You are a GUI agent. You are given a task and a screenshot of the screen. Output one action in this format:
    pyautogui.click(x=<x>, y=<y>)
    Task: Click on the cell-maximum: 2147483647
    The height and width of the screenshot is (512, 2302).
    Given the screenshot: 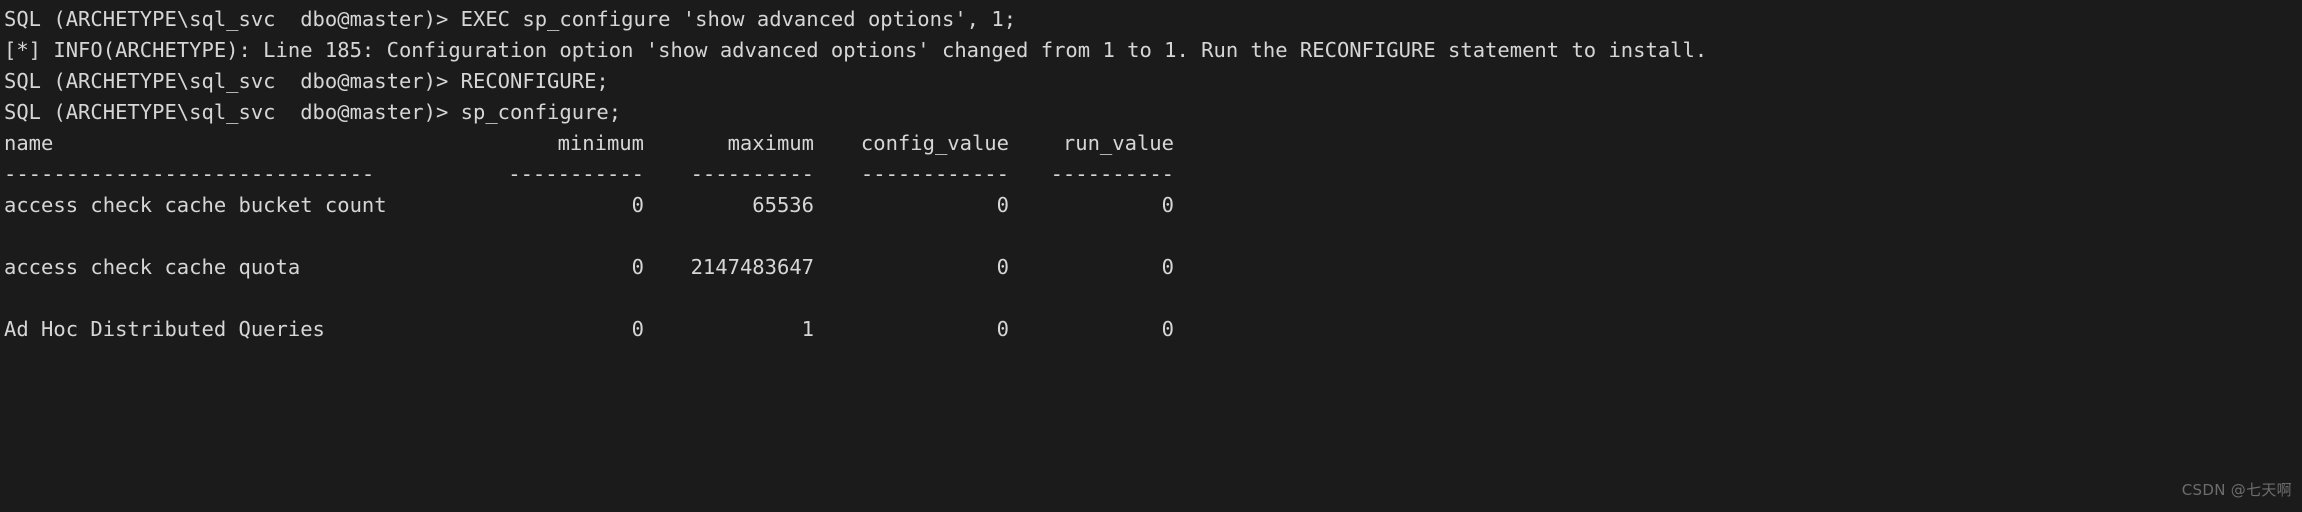 What is the action you would take?
    pyautogui.click(x=752, y=267)
    